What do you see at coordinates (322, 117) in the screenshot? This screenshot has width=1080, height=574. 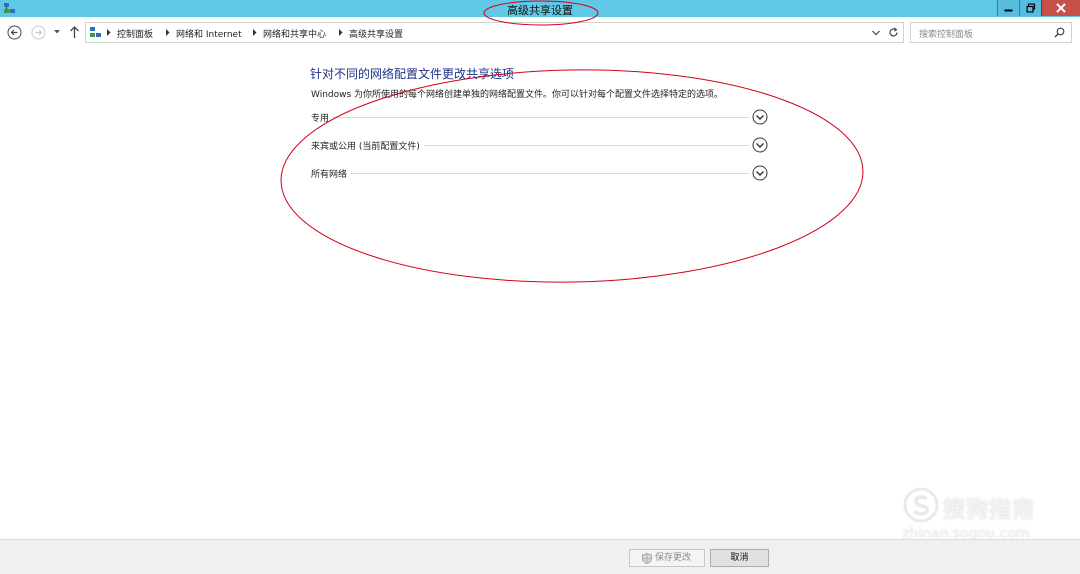 I see `section-label: 专用` at bounding box center [322, 117].